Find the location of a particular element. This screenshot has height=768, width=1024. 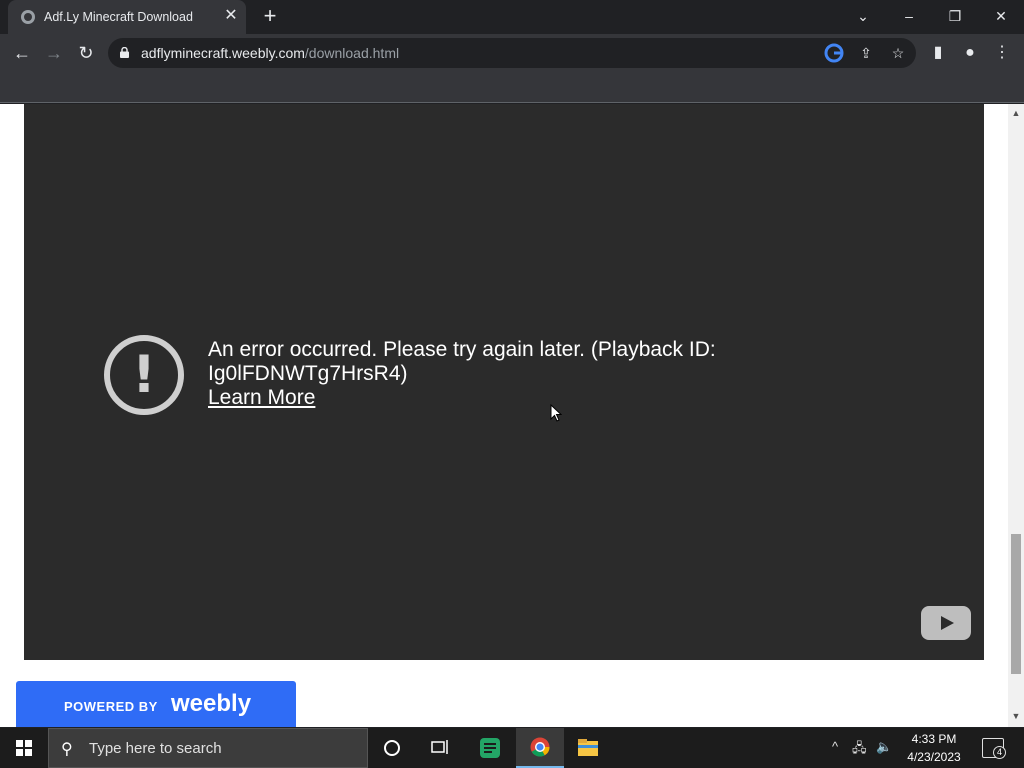

url-text: adflyminecraft.weebly.com/download.html is located at coordinates (270, 53).